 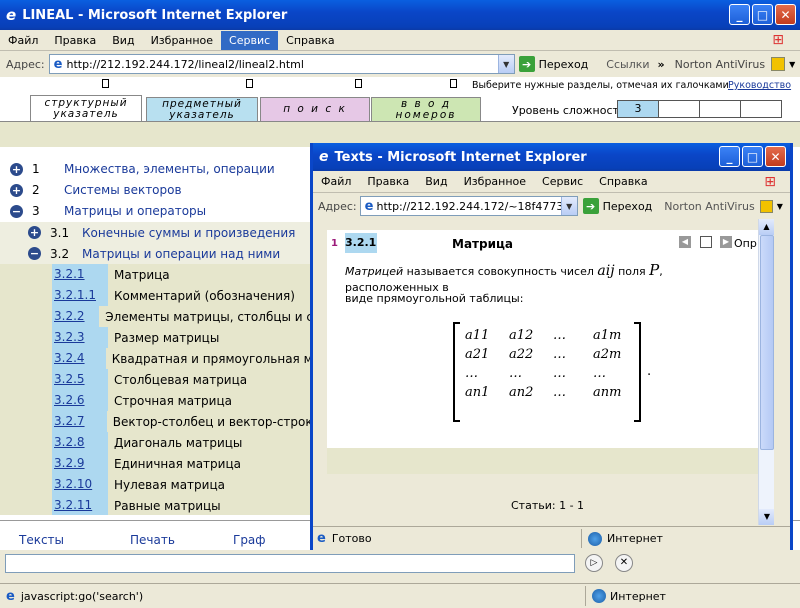 What do you see at coordinates (766, 517) in the screenshot?
I see `scroll-down-icon: ▼` at bounding box center [766, 517].